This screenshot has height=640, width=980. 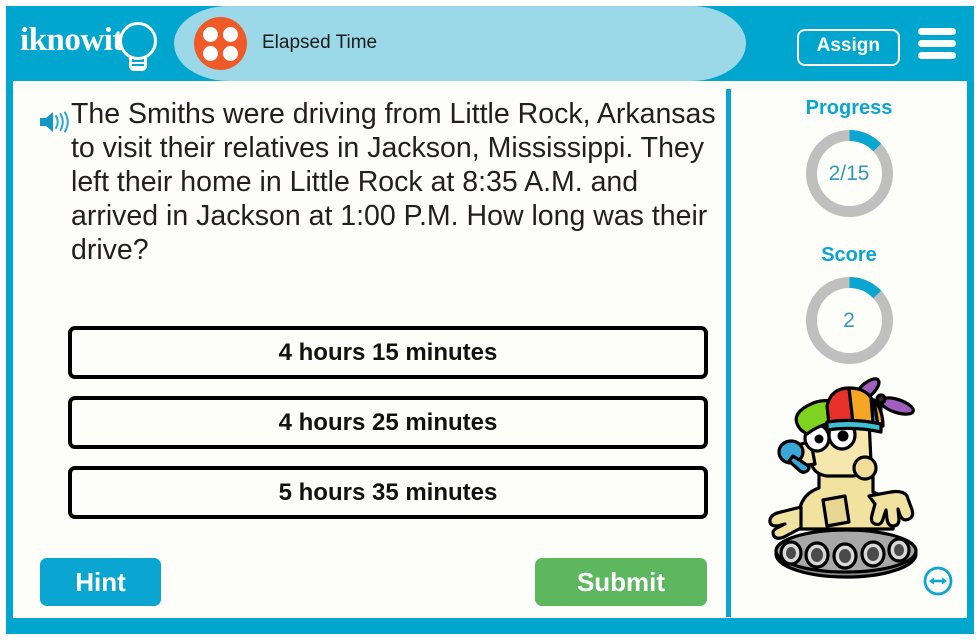 I want to click on iknowit-logo: iknowit, so click(x=95, y=46).